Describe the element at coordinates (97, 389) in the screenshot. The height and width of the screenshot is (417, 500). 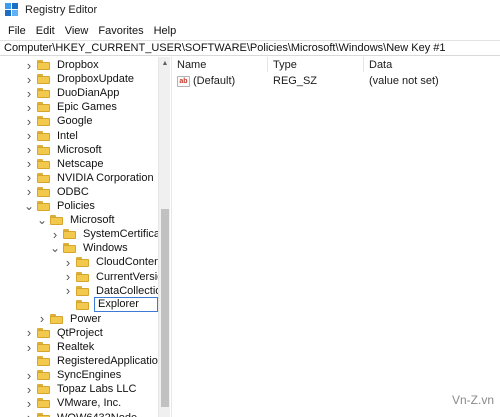
I see `tree-item-label: Topaz Labs LLC` at that location.